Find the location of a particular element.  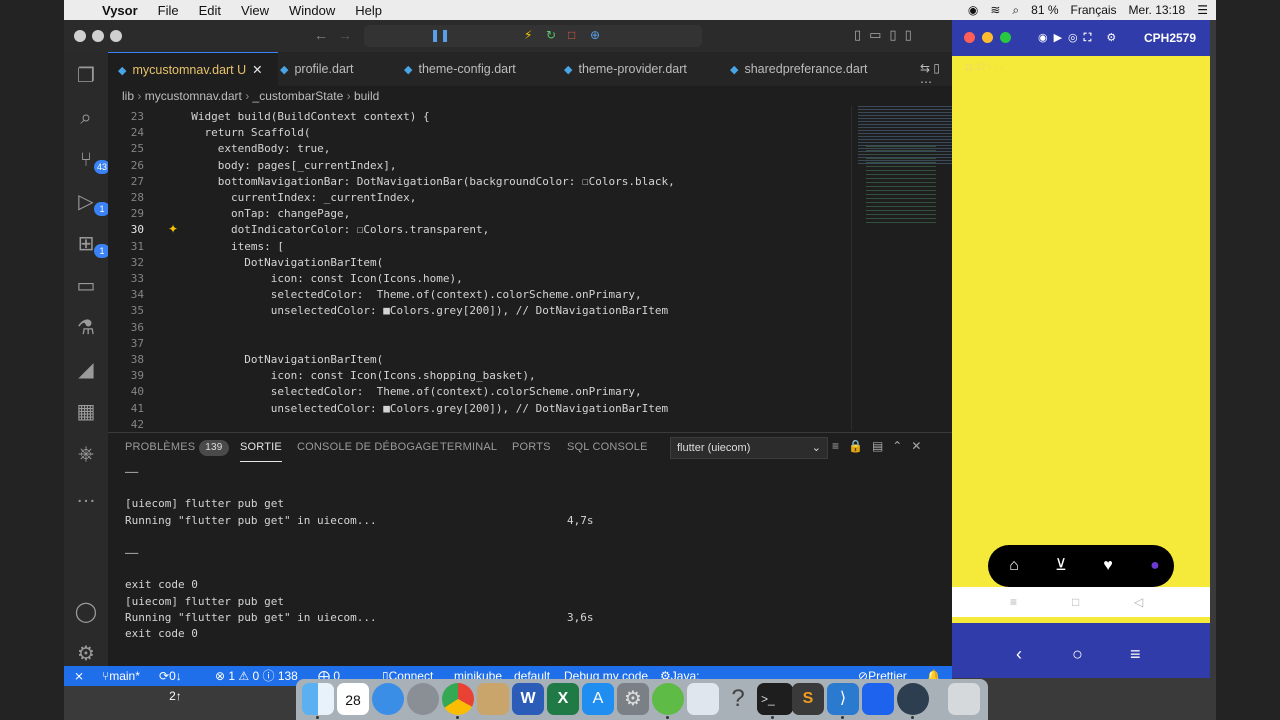

close-tab-icon: ✕ is located at coordinates (257, 70).